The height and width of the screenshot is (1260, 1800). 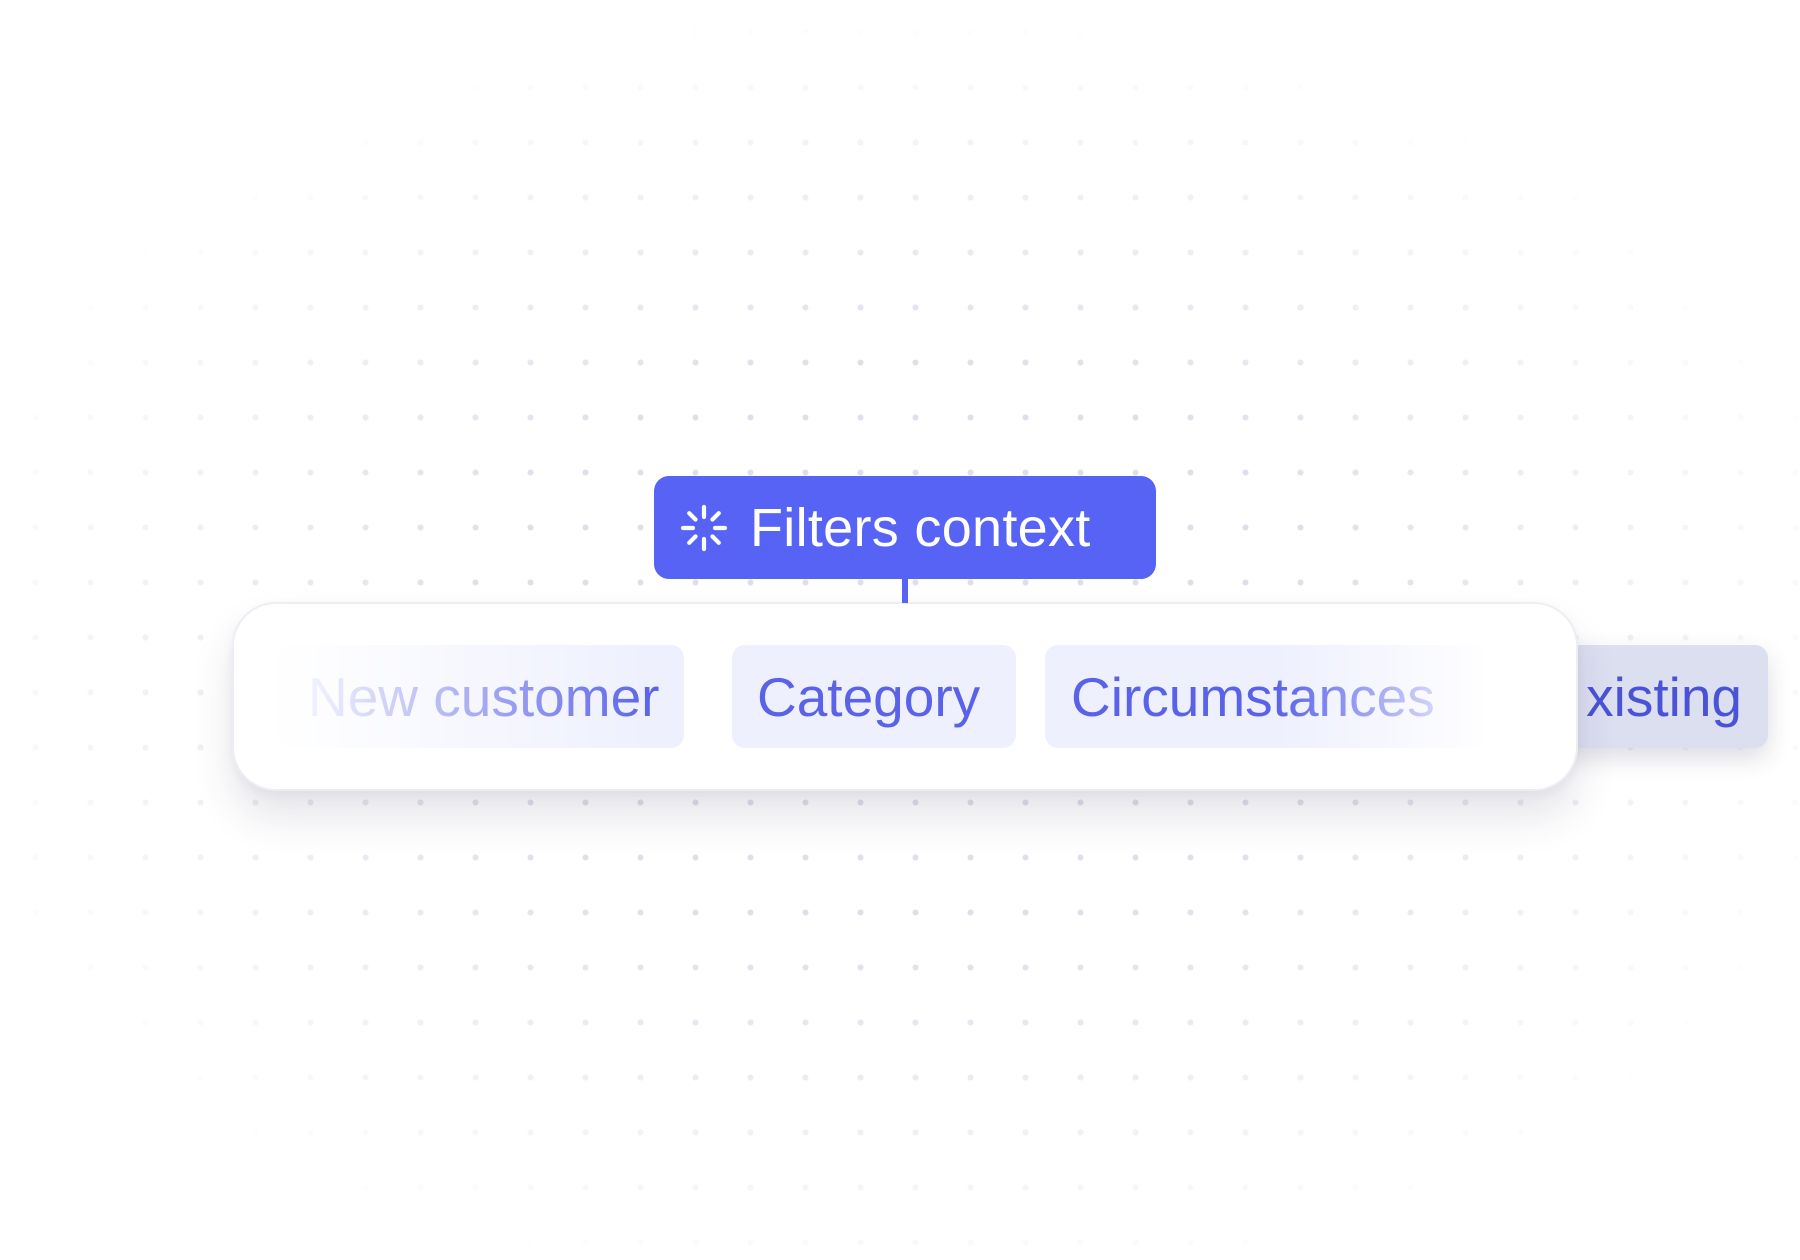 I want to click on loading-spinner-icon, so click(x=704, y=527).